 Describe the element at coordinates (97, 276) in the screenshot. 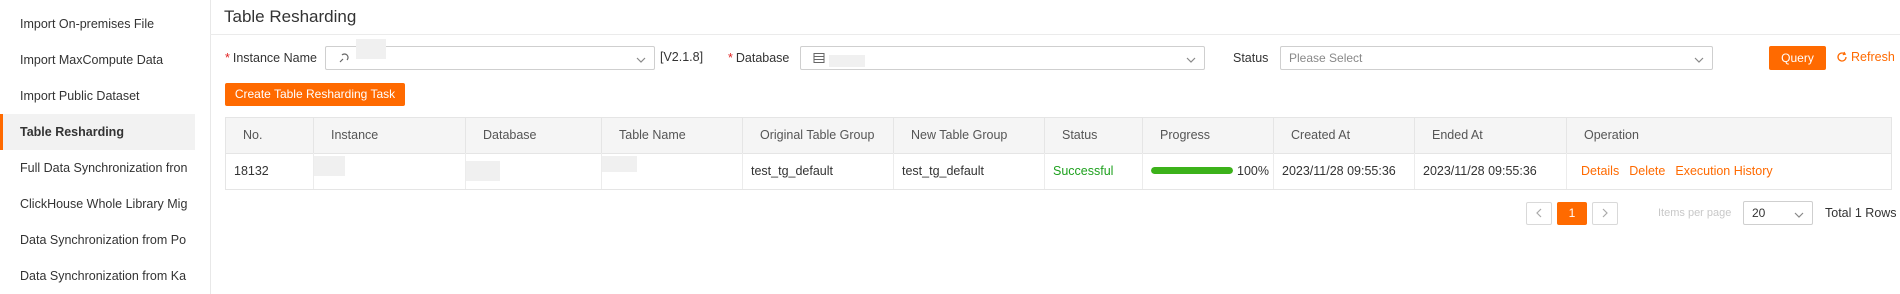

I see `sidebar-item-data-sync-from-ka: Data Synchronization from Ka` at that location.